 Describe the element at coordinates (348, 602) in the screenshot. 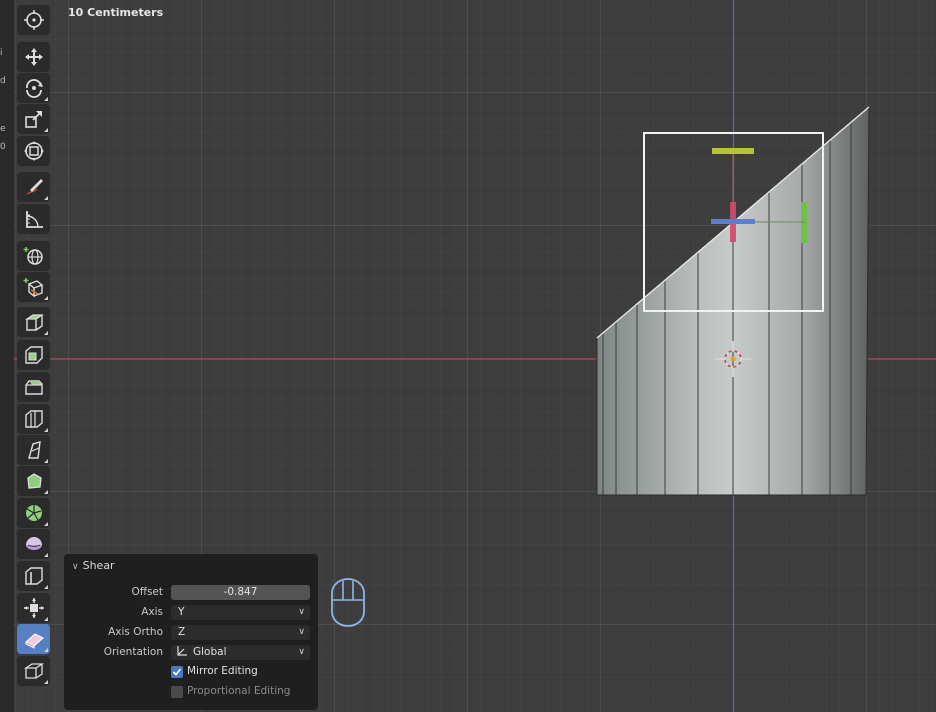

I see `mouse-hint-icon` at that location.